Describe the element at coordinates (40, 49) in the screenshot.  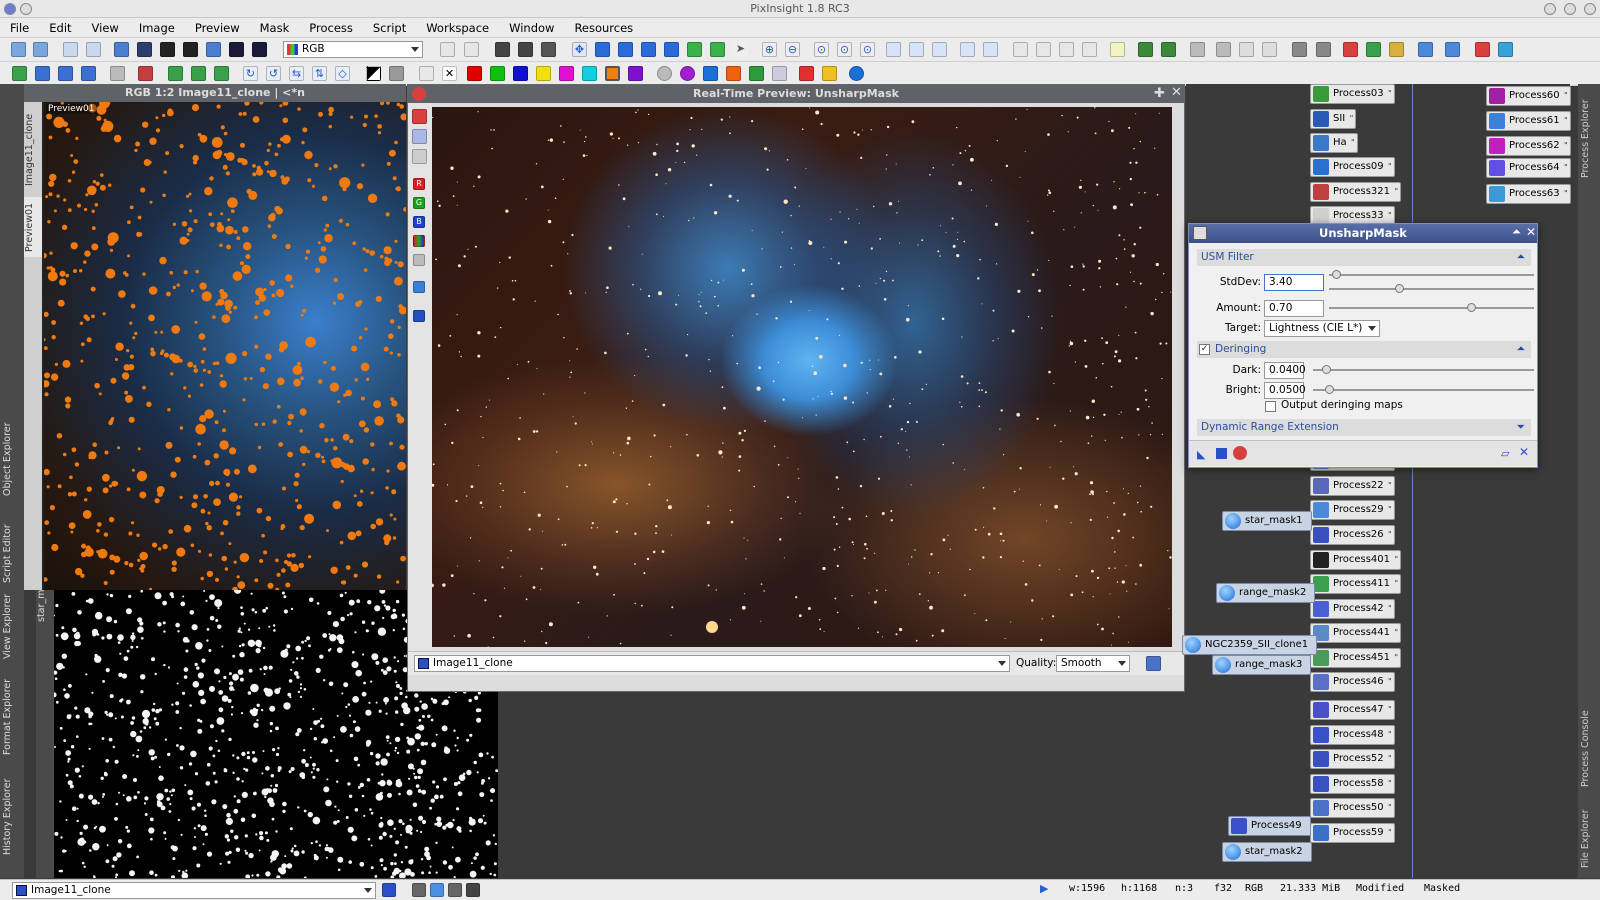
I see `redo-icon` at that location.